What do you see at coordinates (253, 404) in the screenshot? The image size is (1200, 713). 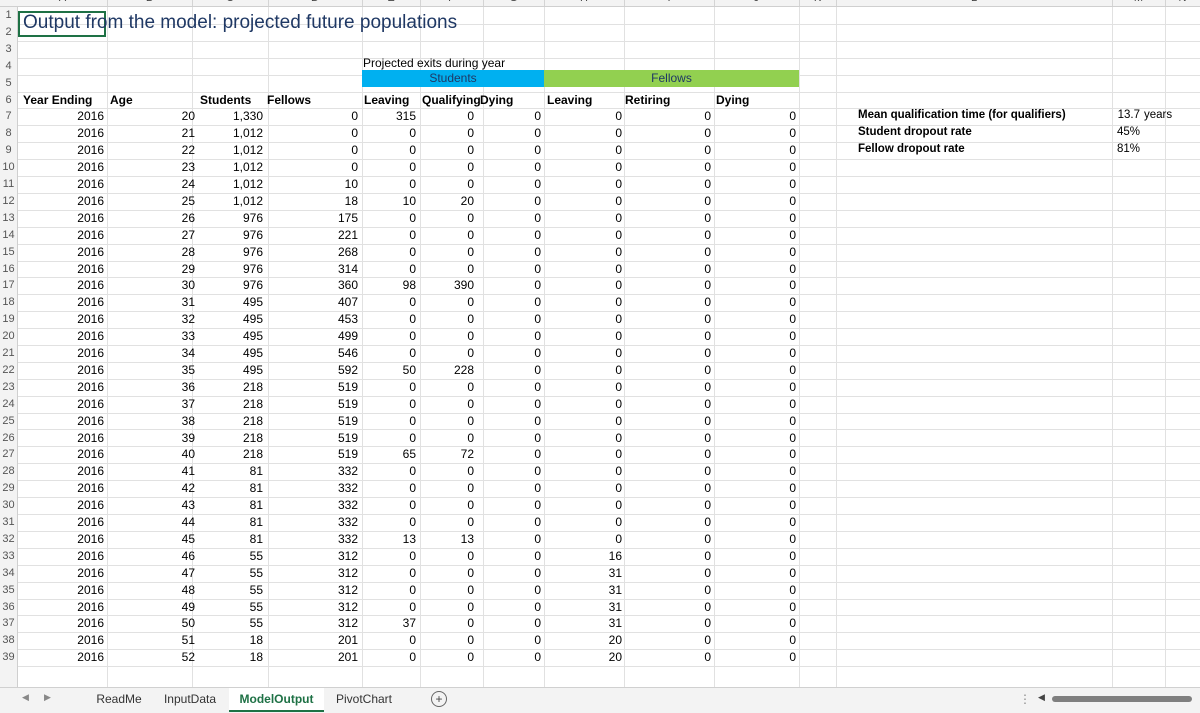 I see `students-cell: 218` at bounding box center [253, 404].